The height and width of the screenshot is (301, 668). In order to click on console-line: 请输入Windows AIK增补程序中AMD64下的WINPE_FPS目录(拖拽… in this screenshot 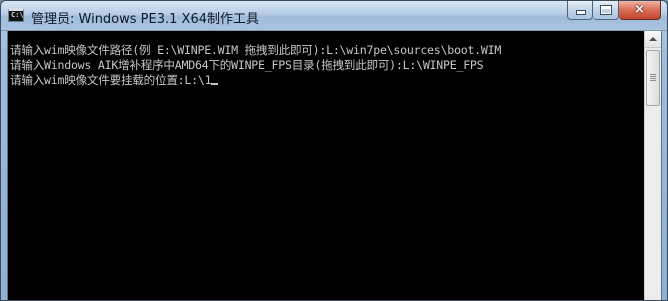, I will do `click(247, 65)`.